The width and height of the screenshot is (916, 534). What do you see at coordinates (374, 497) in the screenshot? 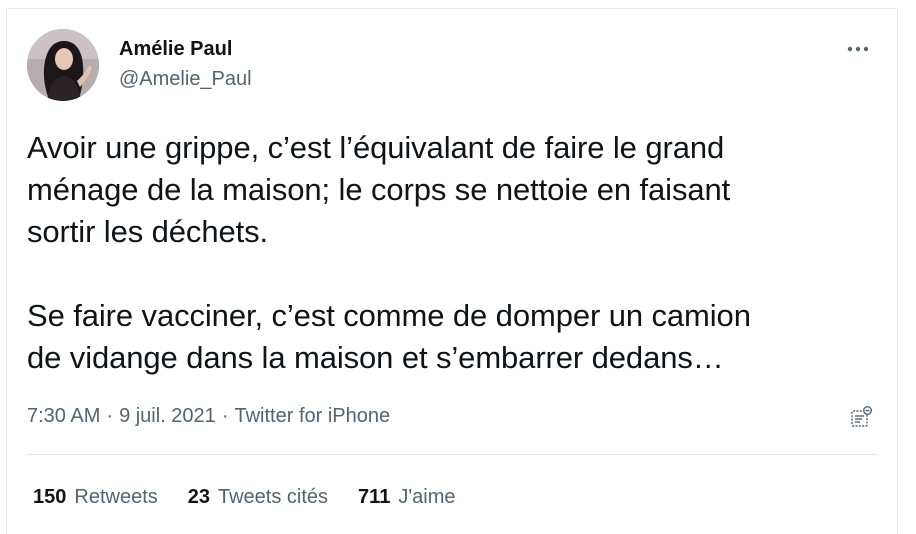
I see `likes-count: 711` at bounding box center [374, 497].